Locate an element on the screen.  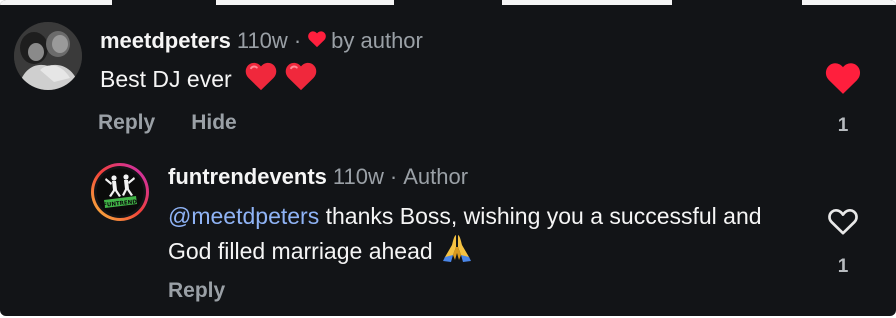
author-label: Author is located at coordinates (436, 176).